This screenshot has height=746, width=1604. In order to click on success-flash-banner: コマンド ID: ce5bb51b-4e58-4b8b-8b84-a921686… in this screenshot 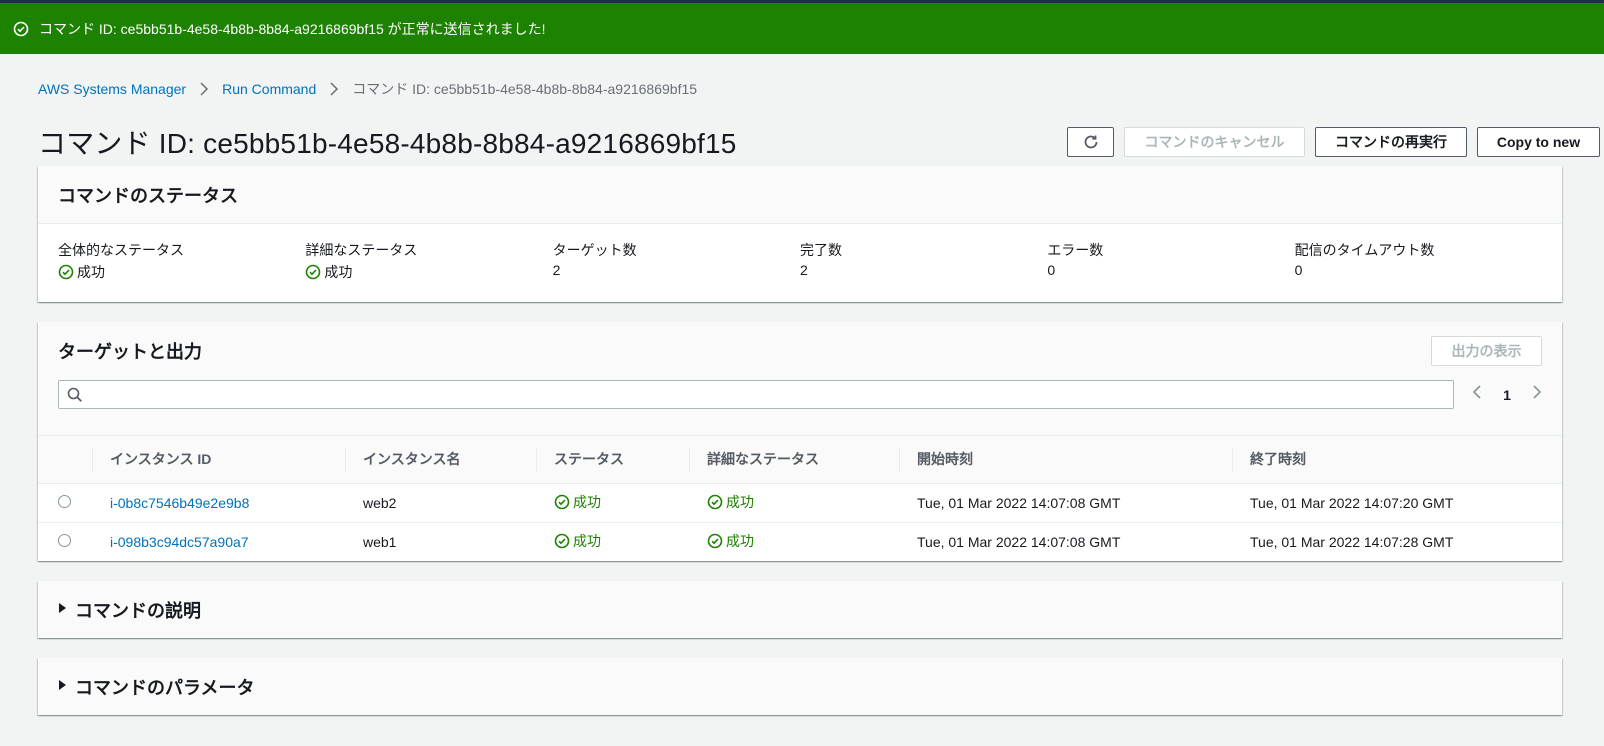, I will do `click(802, 28)`.